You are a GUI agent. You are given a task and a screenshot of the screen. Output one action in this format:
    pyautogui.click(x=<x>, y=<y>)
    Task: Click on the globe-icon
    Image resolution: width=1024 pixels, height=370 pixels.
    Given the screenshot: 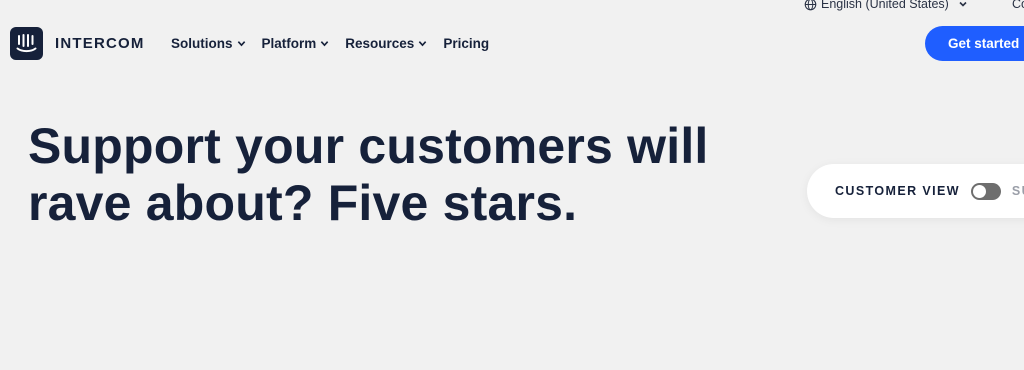 What is the action you would take?
    pyautogui.click(x=810, y=5)
    